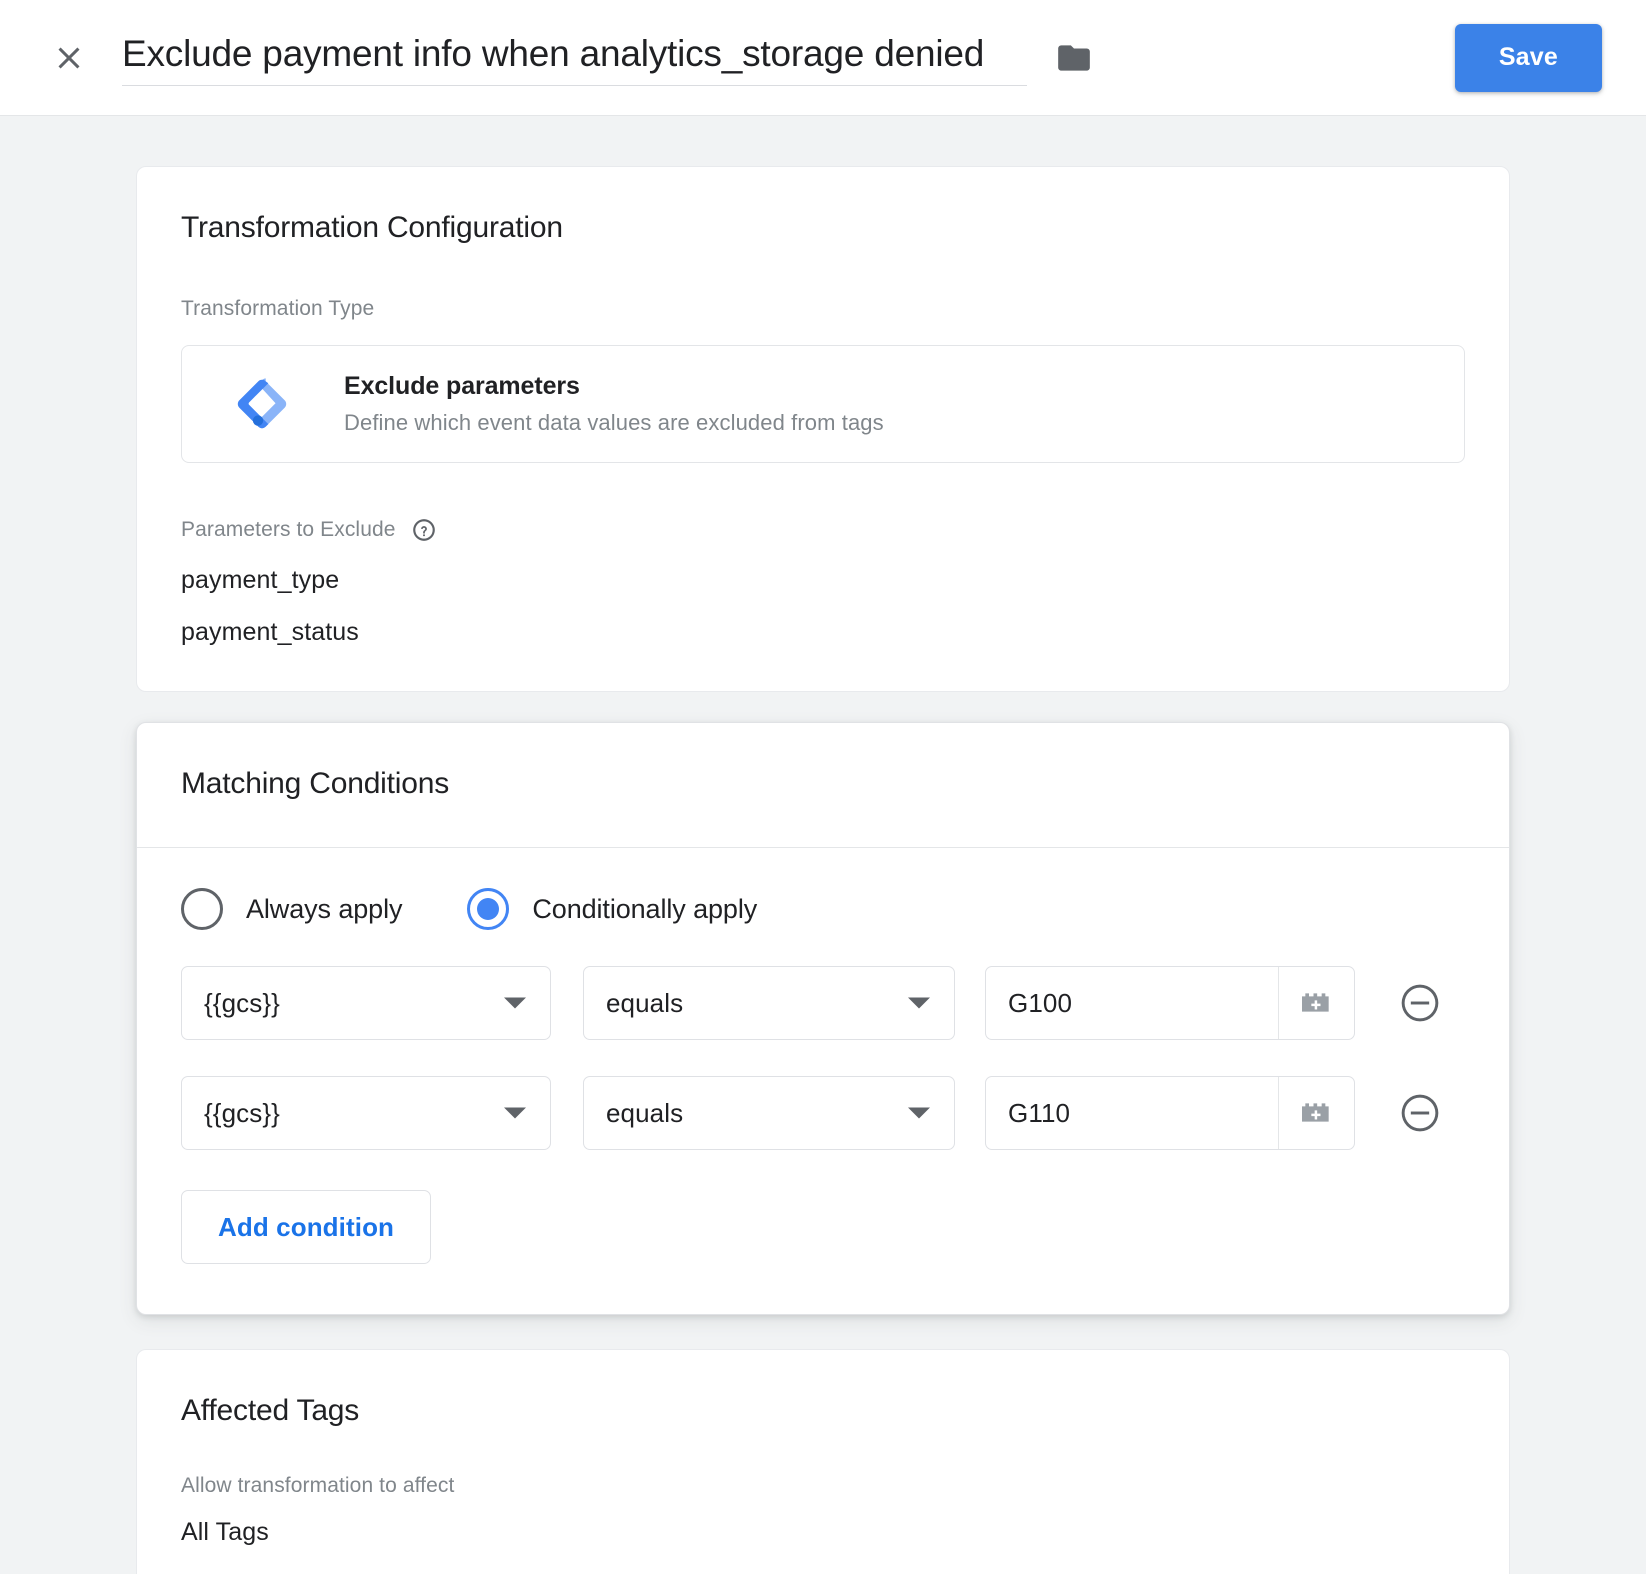  What do you see at coordinates (260, 580) in the screenshot?
I see `parameter-item: payment_type` at bounding box center [260, 580].